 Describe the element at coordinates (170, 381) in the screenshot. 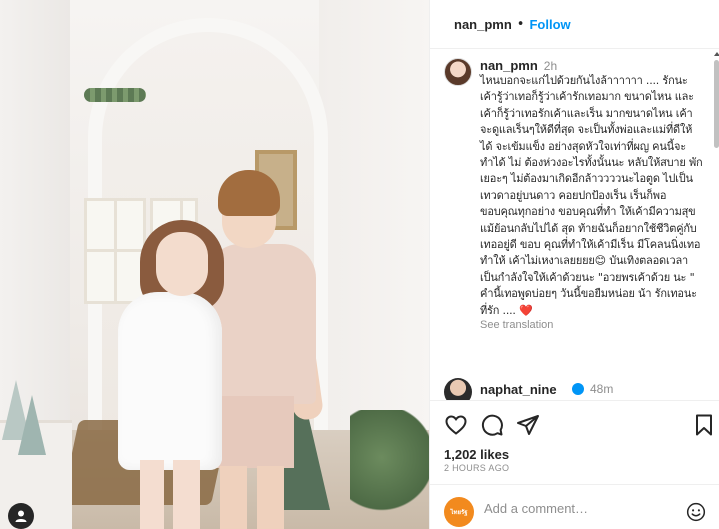

I see `woman-figure` at that location.